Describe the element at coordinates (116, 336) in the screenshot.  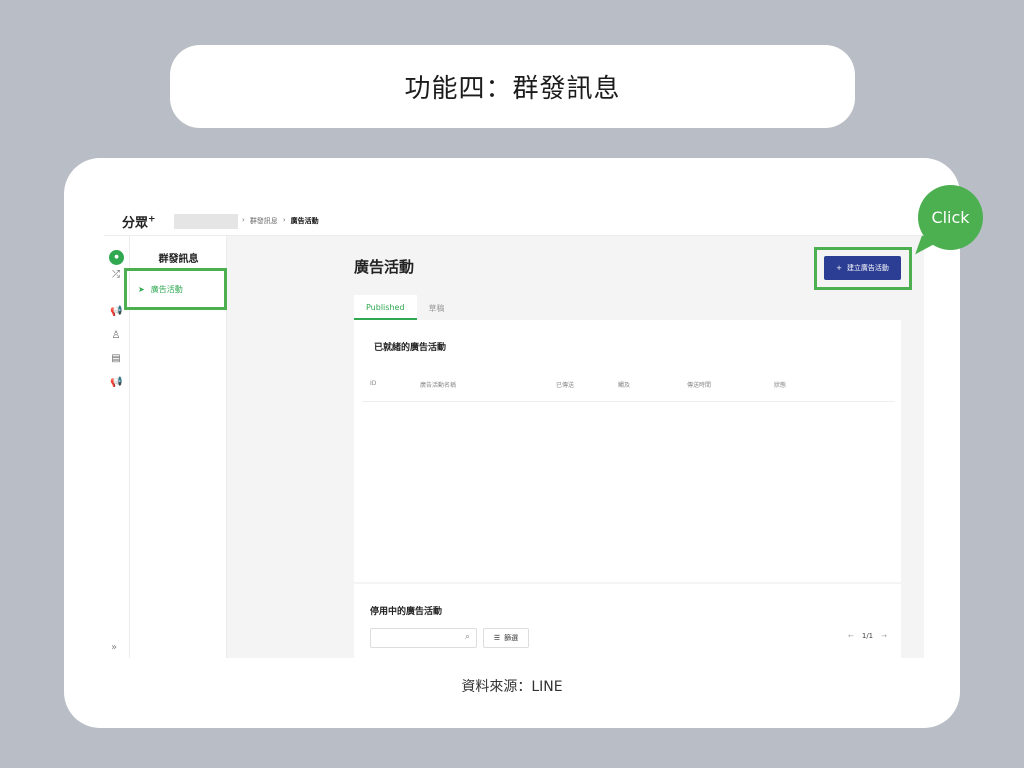
I see `user-icon: ♙` at that location.